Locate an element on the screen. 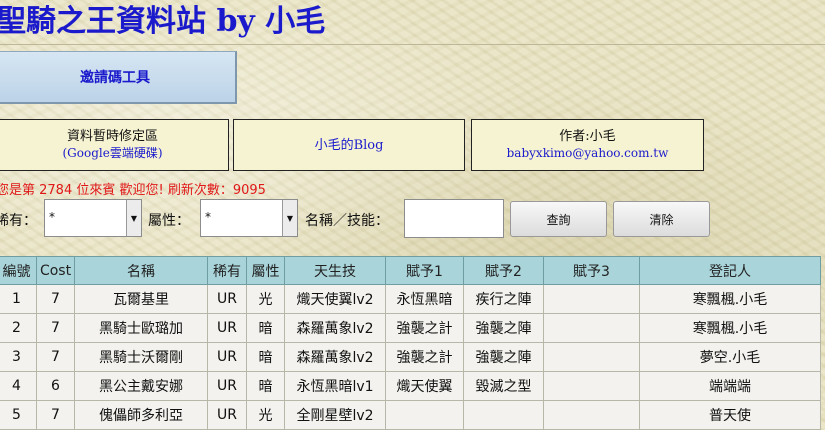 This screenshot has width=825, height=430. column-header-rarity: 稀有 is located at coordinates (227, 270).